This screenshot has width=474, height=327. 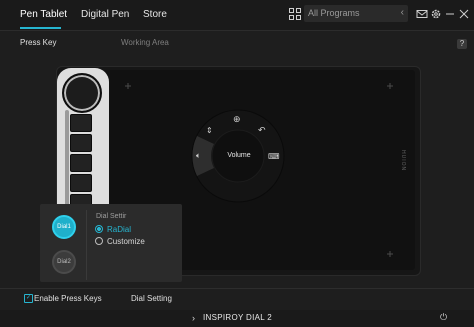 What do you see at coordinates (68, 298) in the screenshot?
I see `enable-press-keys-label: Enable Press Keys` at bounding box center [68, 298].